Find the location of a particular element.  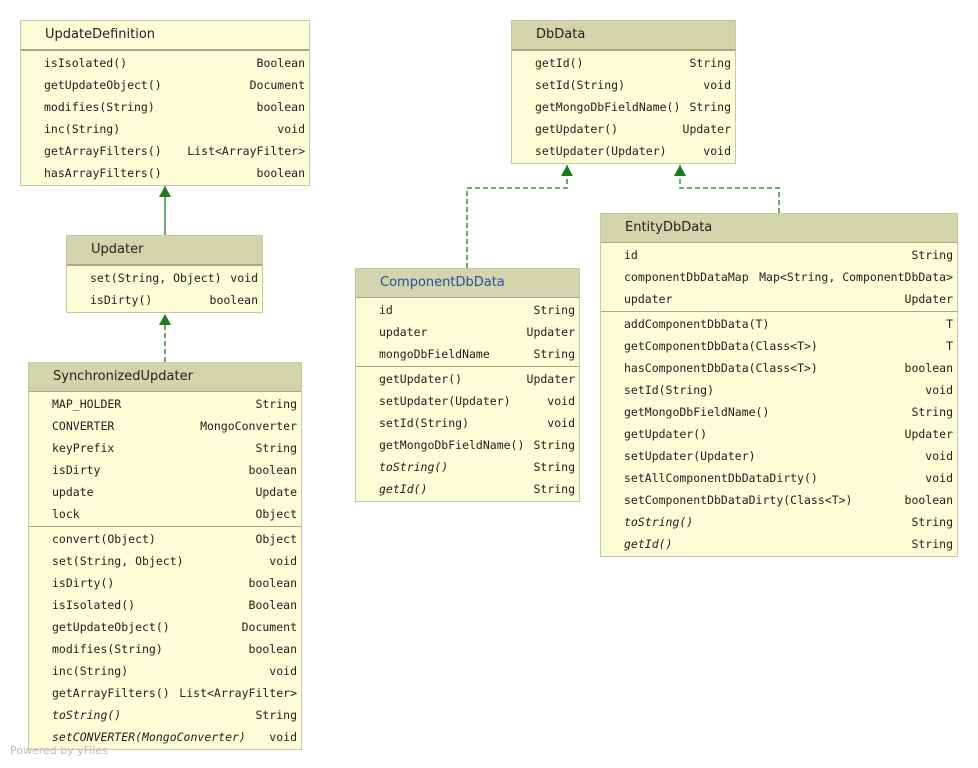

method-row: setUpdater(Updater) void is located at coordinates (779, 456).